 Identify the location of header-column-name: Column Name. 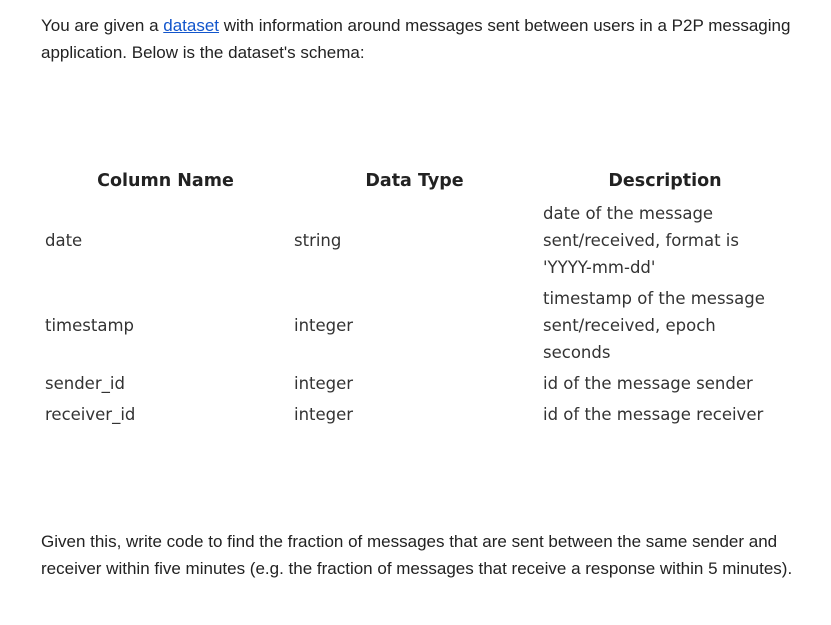
(165, 181).